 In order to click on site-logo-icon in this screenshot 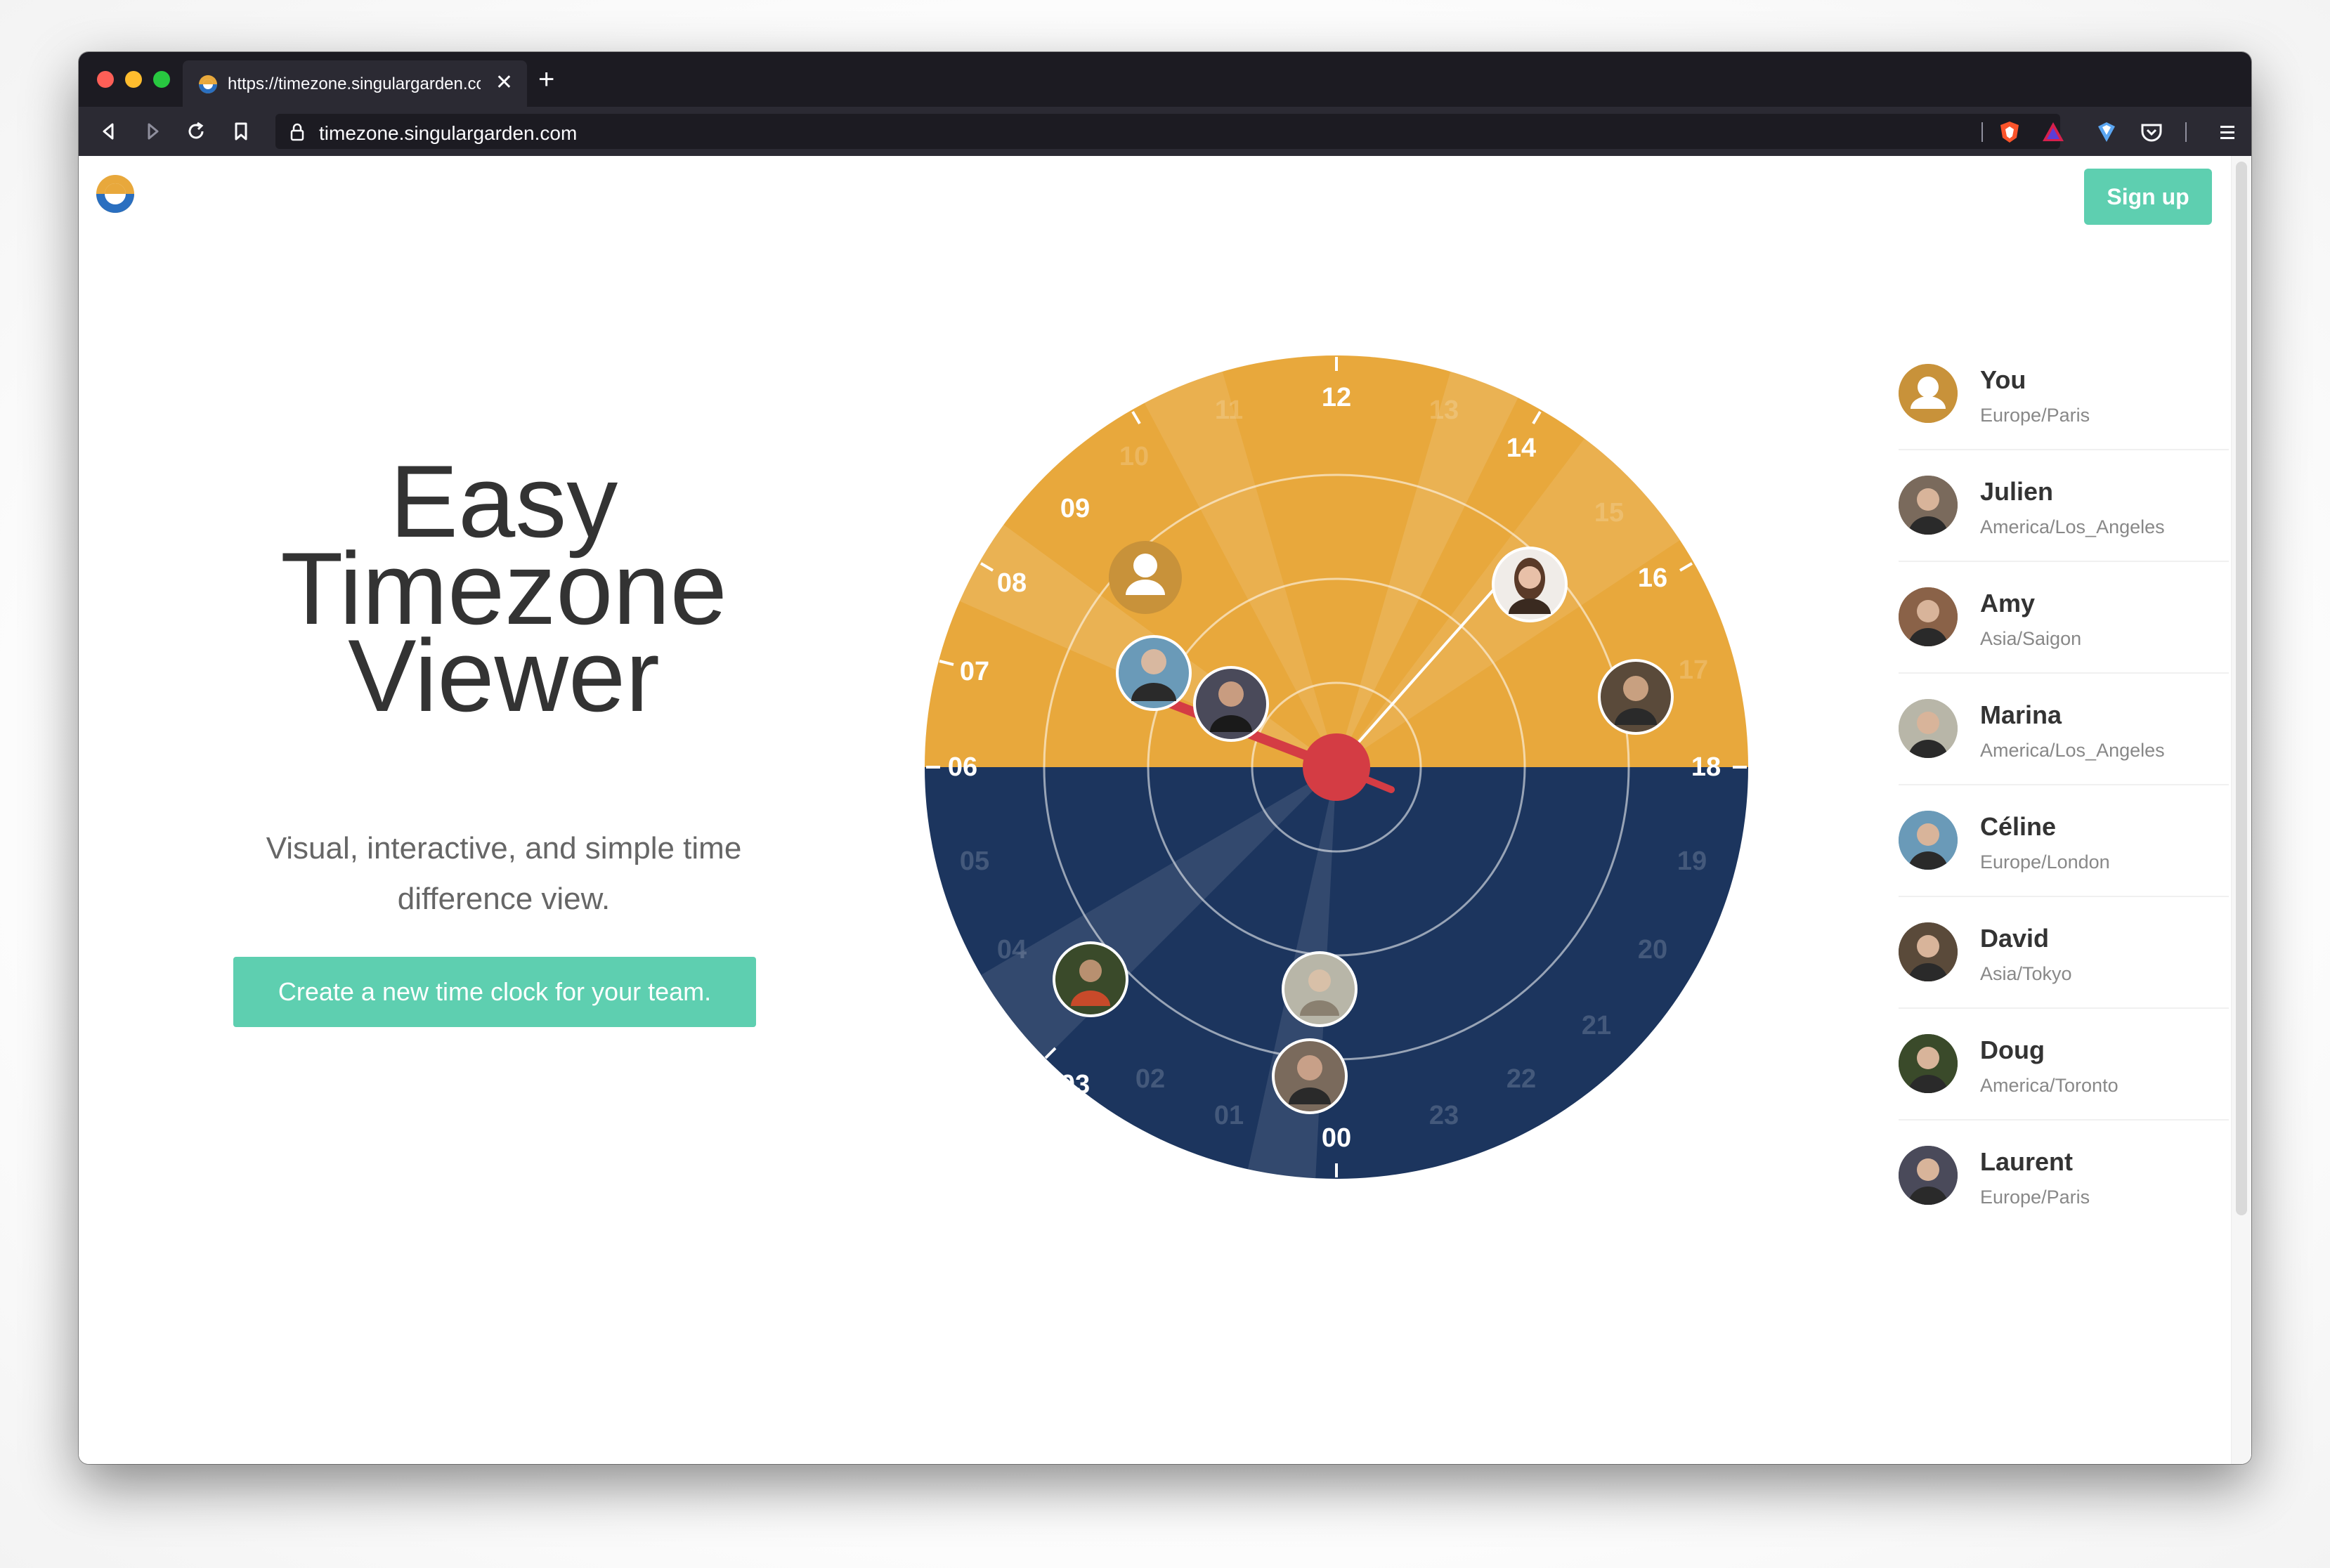, I will do `click(115, 194)`.